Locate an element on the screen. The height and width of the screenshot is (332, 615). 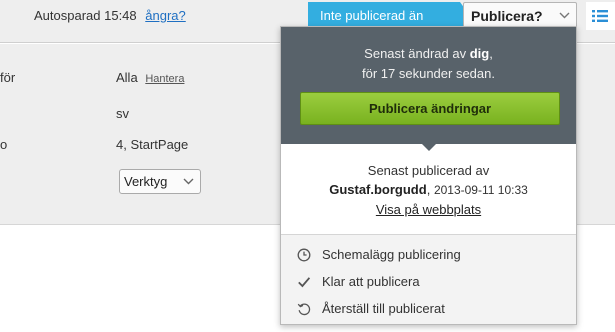
revert-to-published-item: Återställ till publicerat is located at coordinates (432, 309).